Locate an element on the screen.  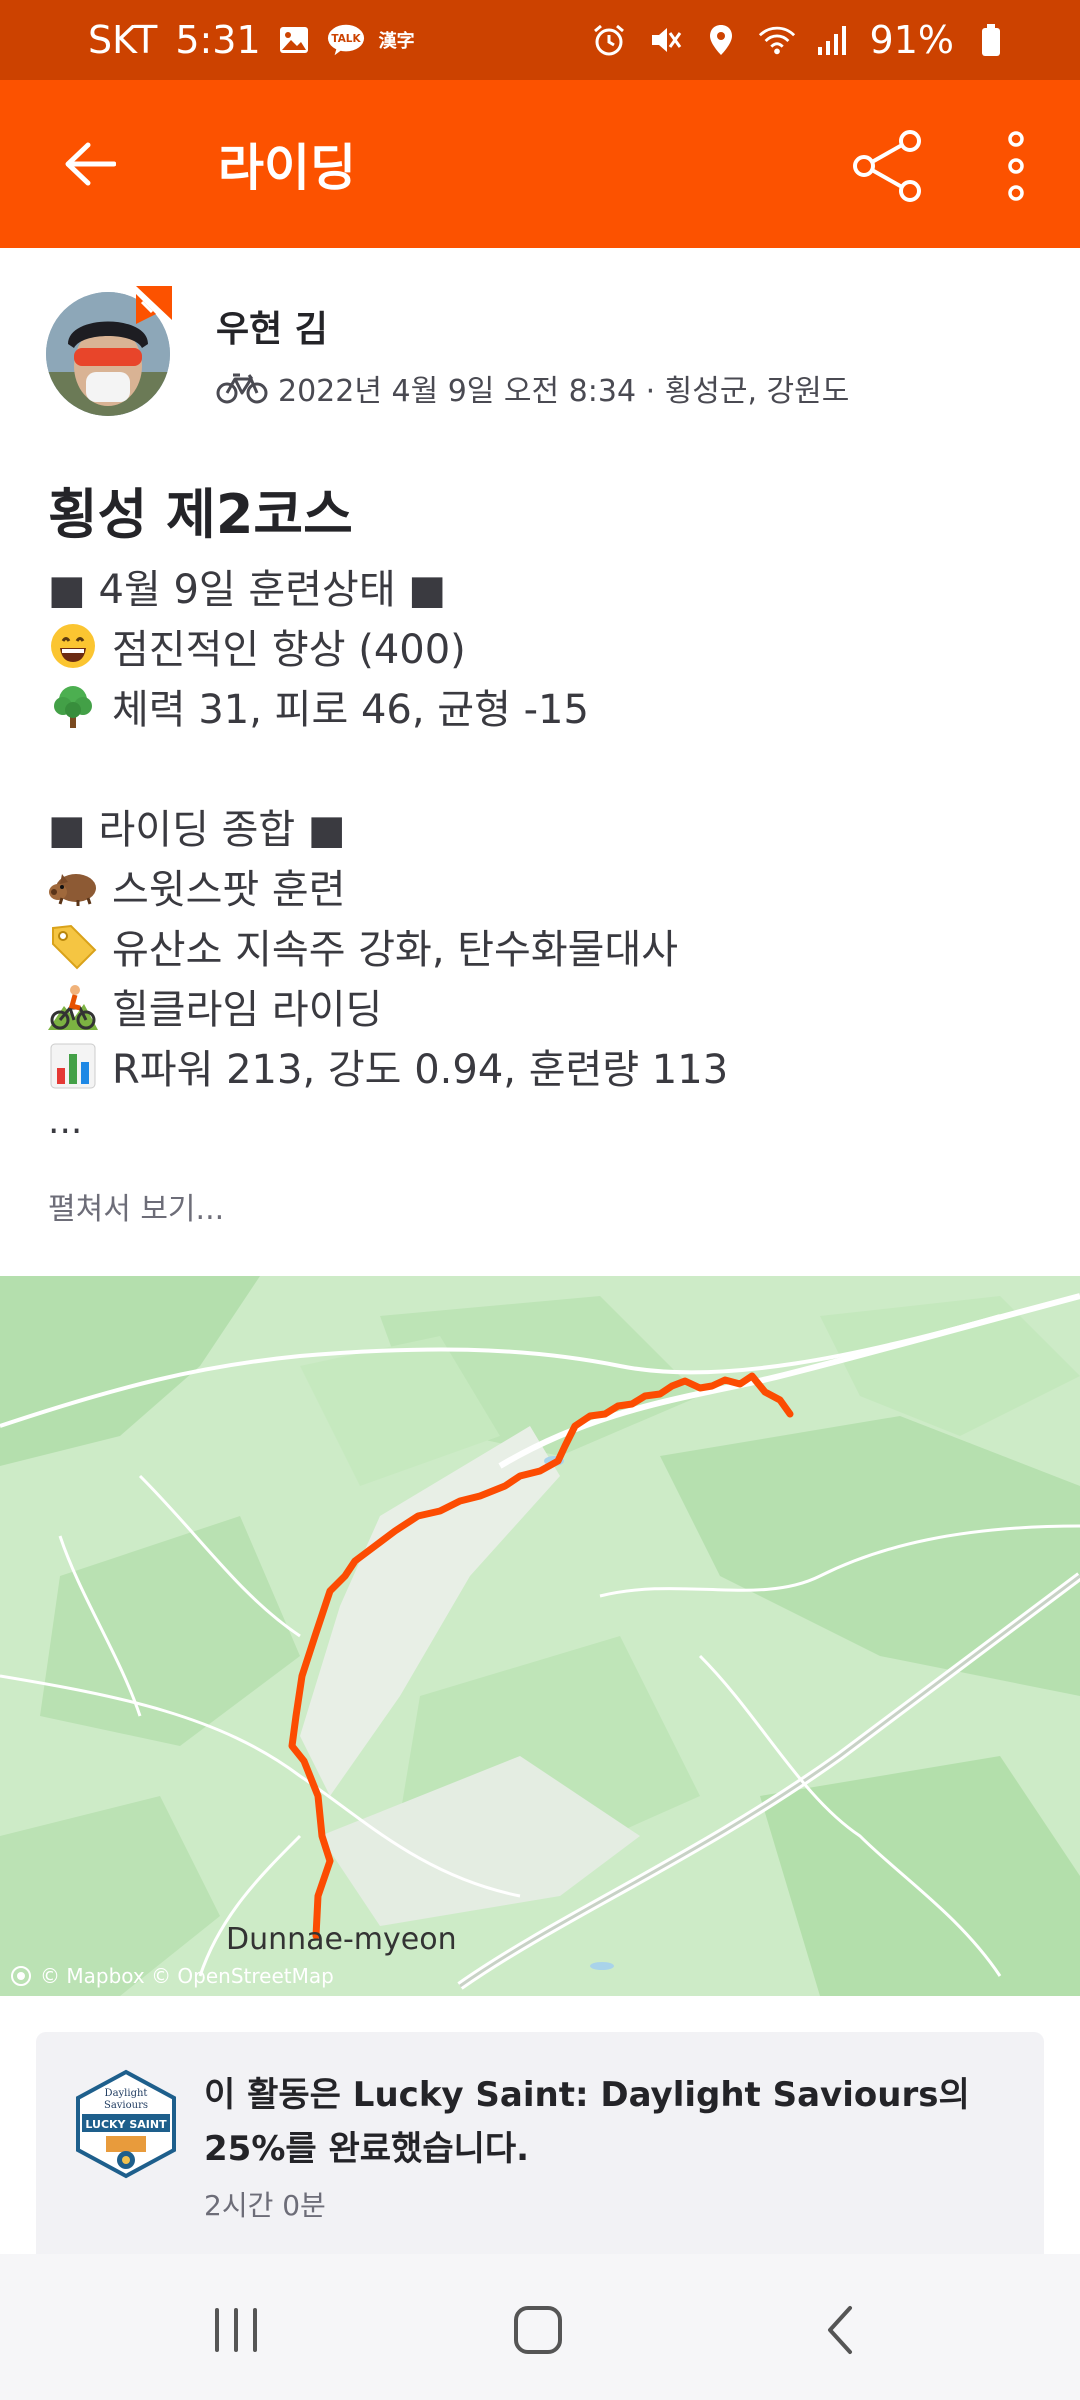
mute-icon is located at coordinates (665, 40).